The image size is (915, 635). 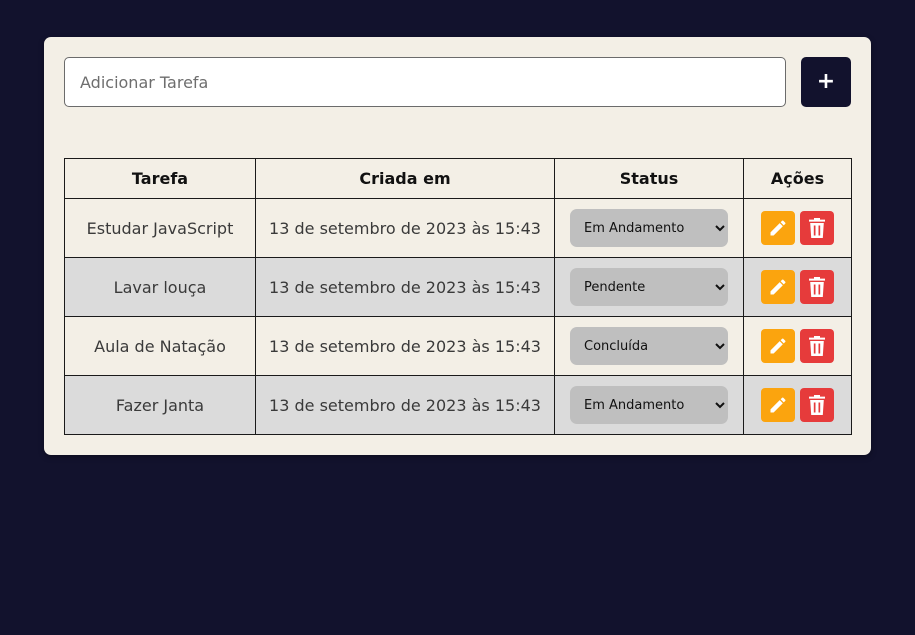 What do you see at coordinates (160, 346) in the screenshot?
I see `task-name-cell: Aula de Natação` at bounding box center [160, 346].